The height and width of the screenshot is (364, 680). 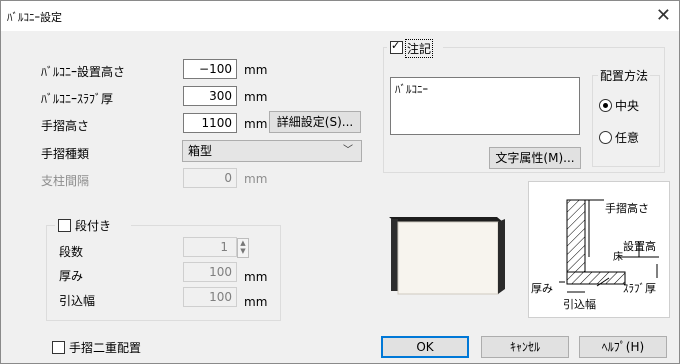 What do you see at coordinates (200, 151) in the screenshot?
I see `rail-type-value: 箱型` at bounding box center [200, 151].